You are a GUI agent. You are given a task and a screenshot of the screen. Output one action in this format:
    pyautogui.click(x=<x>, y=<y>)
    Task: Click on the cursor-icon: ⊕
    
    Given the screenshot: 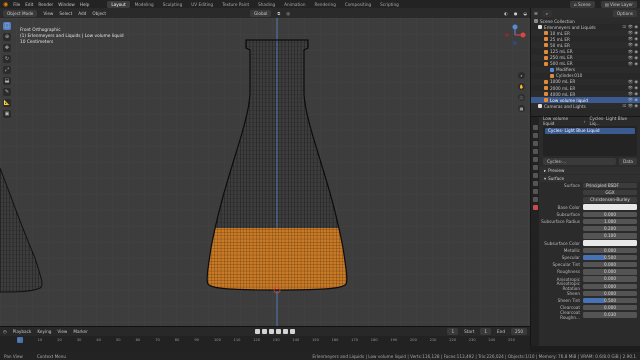 What is the action you would take?
    pyautogui.click(x=7, y=37)
    